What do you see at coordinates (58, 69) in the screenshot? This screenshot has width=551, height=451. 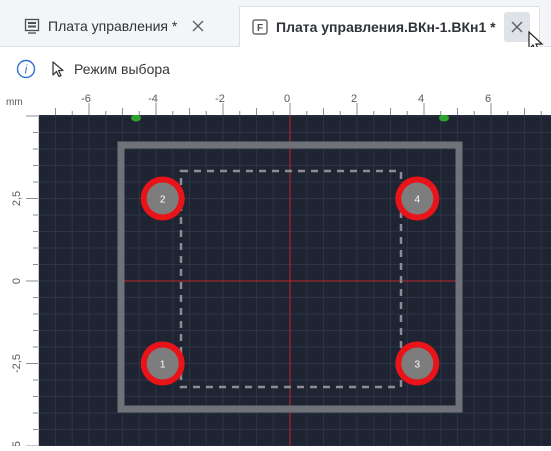 I see `cursor-arrow-icon` at bounding box center [58, 69].